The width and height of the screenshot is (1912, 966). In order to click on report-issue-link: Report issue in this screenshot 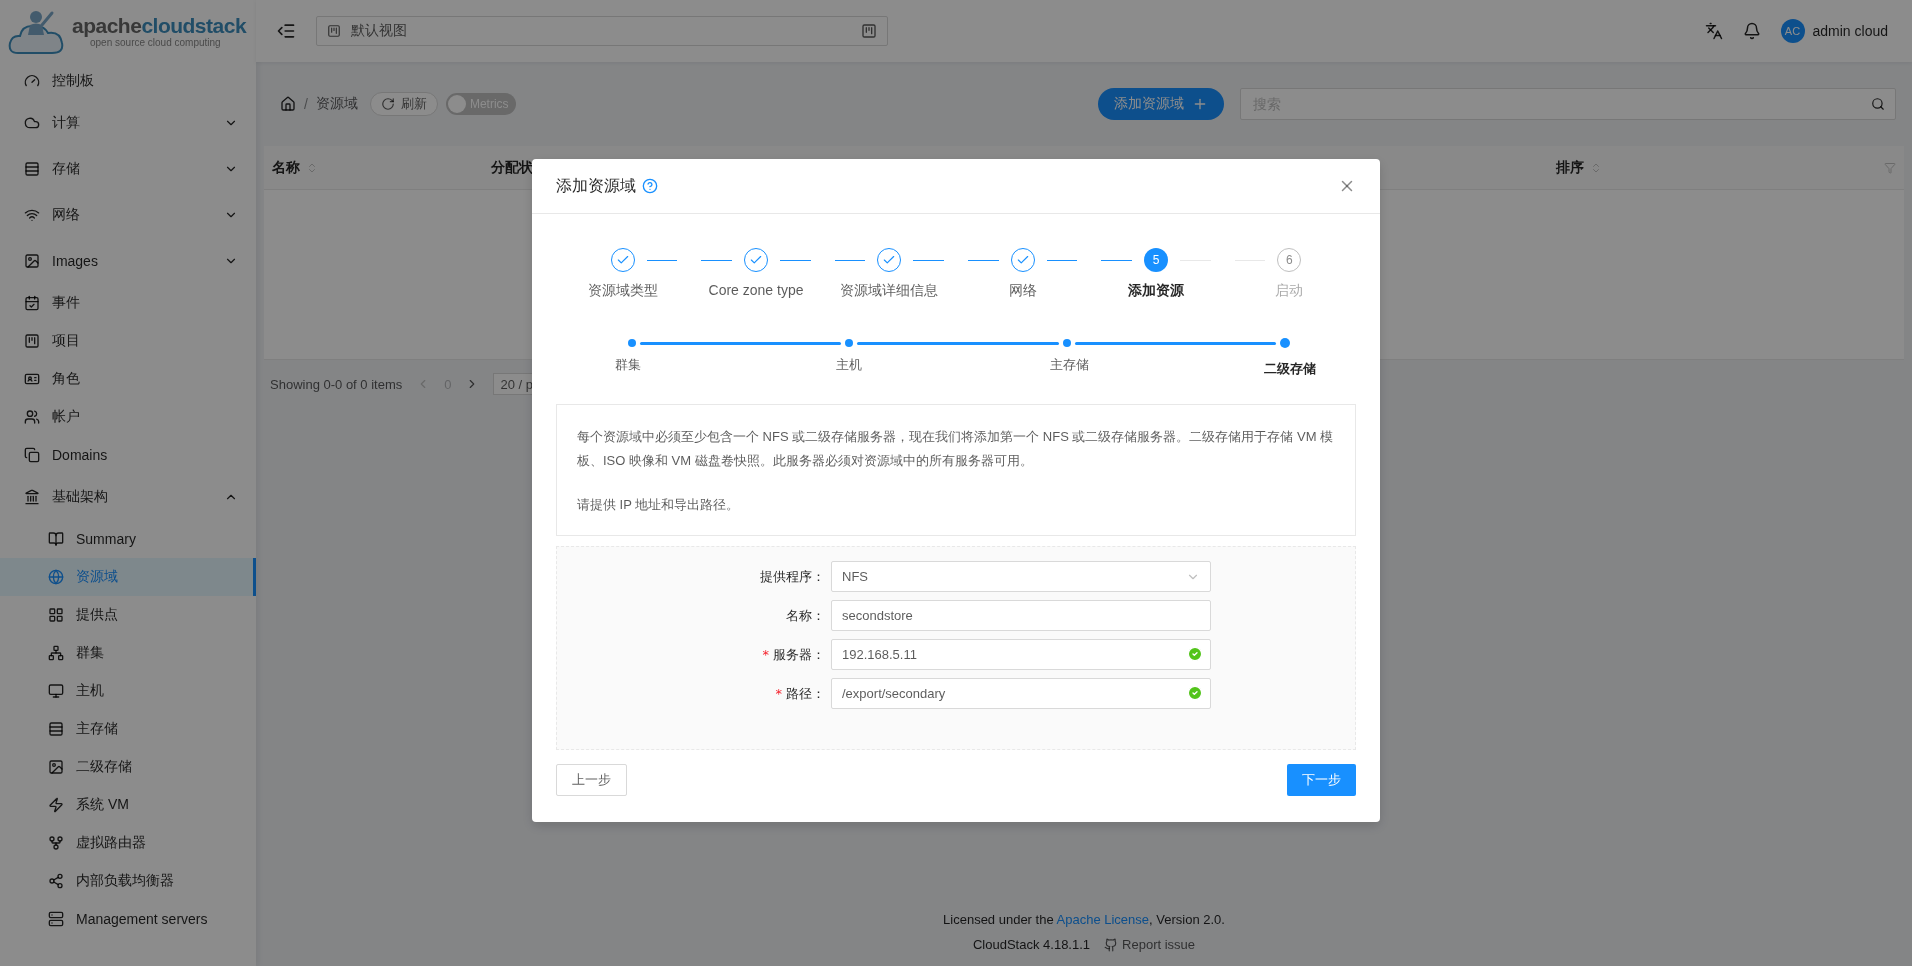, I will do `click(1150, 944)`.